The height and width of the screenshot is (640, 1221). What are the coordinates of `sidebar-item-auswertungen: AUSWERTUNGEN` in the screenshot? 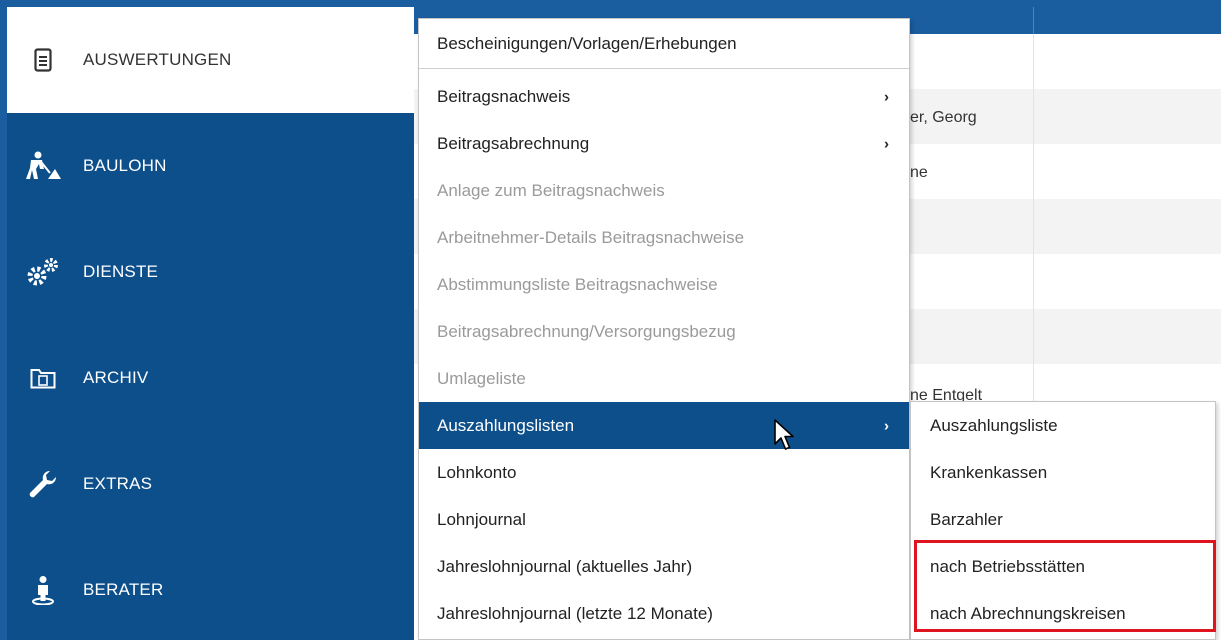 It's located at (210, 60).